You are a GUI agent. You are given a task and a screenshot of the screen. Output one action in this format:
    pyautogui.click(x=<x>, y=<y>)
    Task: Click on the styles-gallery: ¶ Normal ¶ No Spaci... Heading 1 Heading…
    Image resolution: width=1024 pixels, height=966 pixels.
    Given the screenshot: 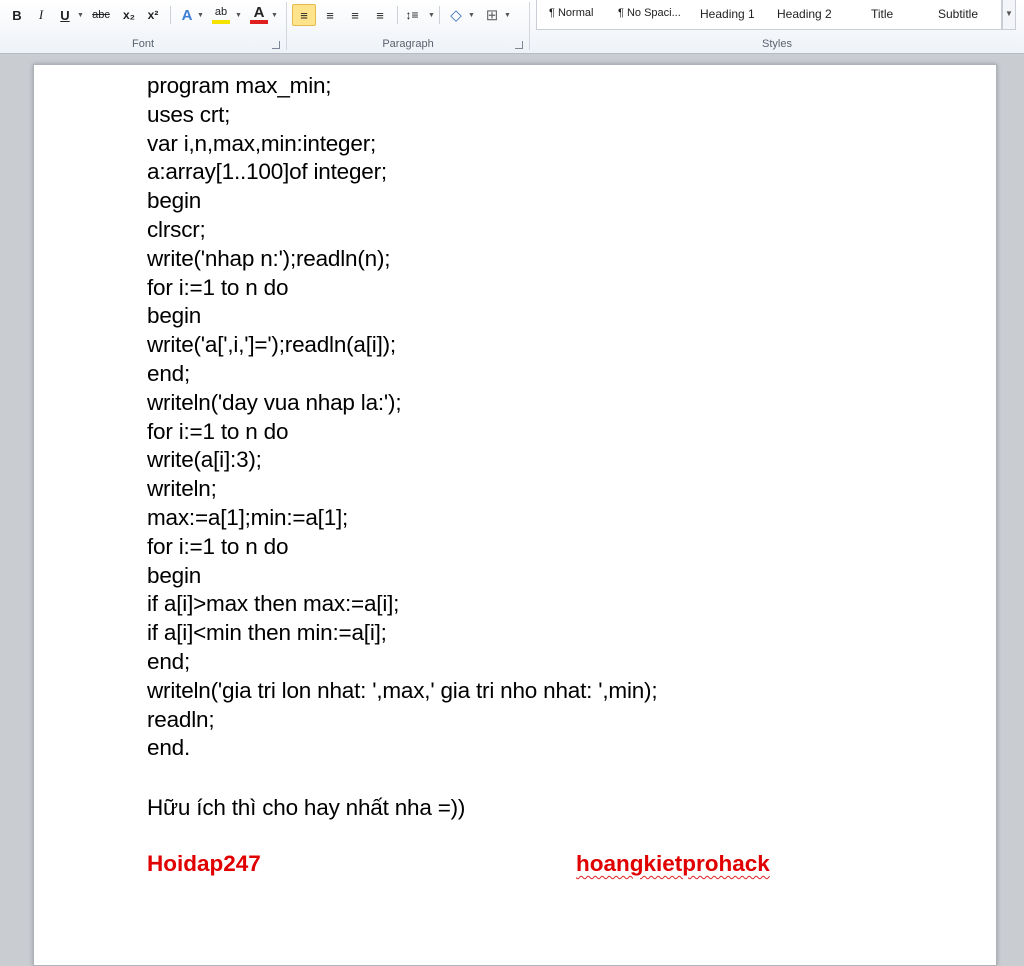 What is the action you would take?
    pyautogui.click(x=769, y=15)
    